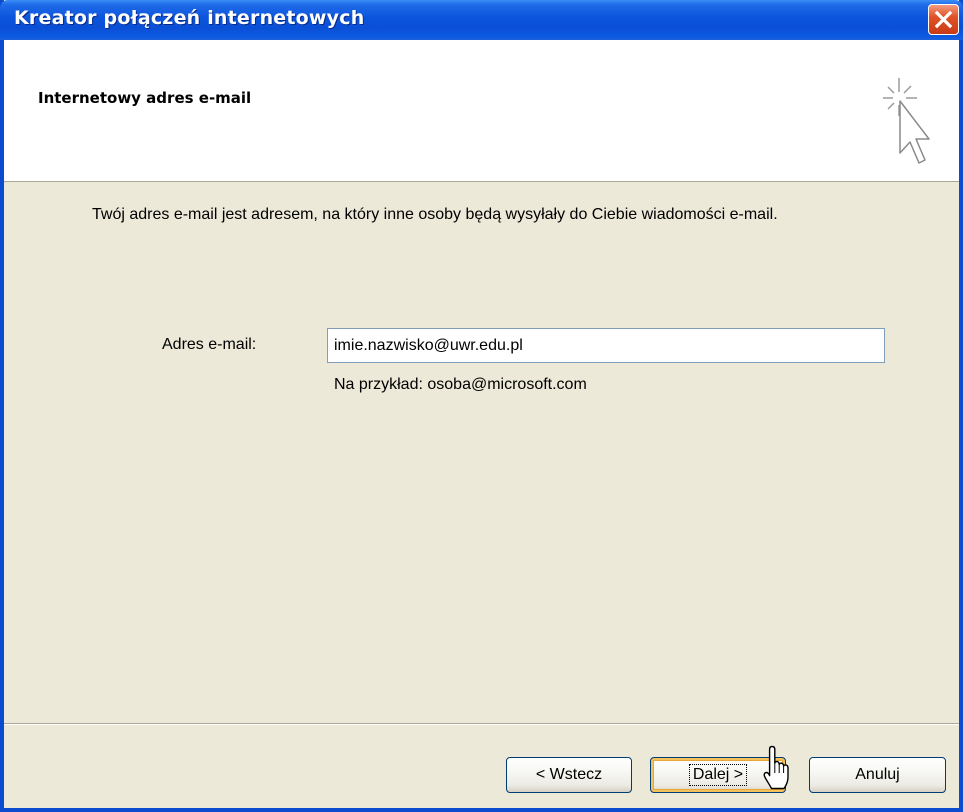 The width and height of the screenshot is (963, 812). I want to click on back-button-label: < Wstecz, so click(569, 774).